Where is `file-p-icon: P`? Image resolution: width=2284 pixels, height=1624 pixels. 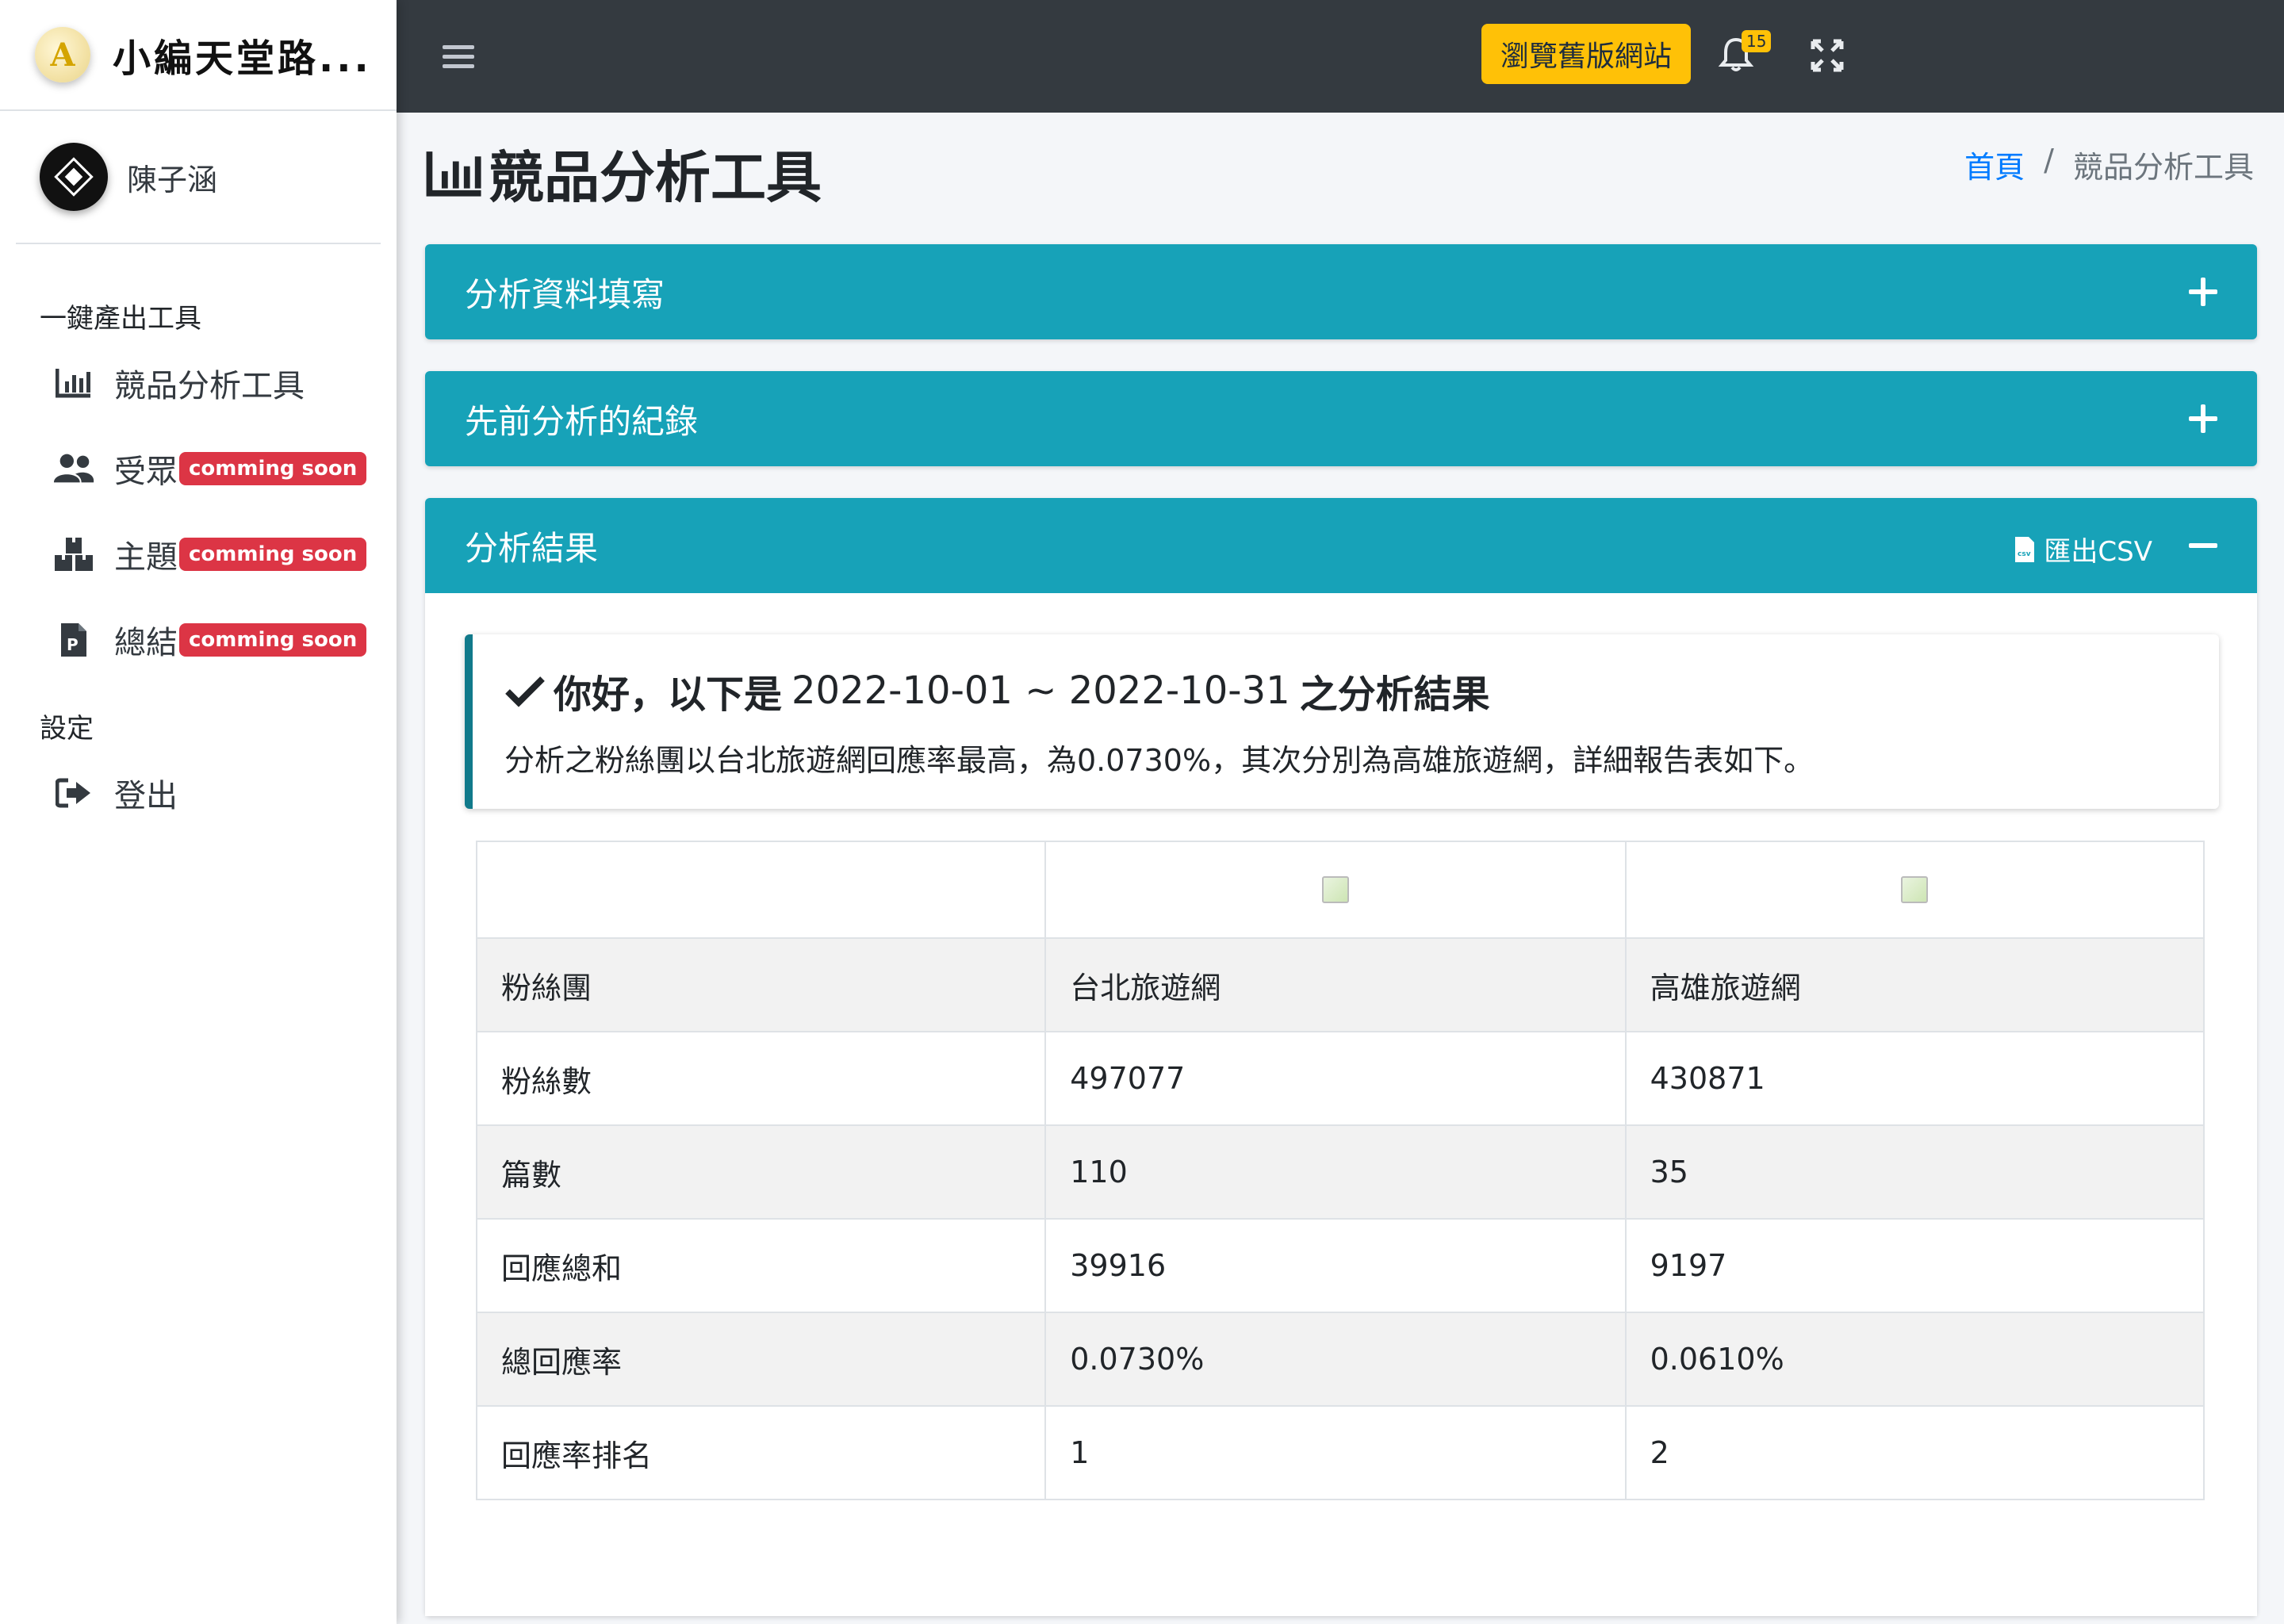 file-p-icon: P is located at coordinates (73, 640).